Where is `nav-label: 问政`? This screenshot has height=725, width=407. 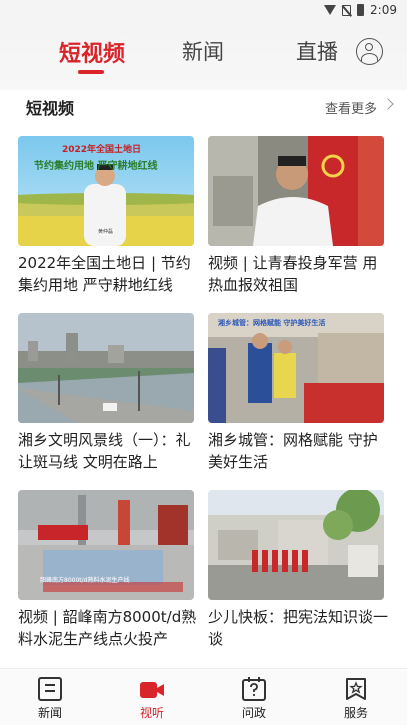
nav-label: 问政 is located at coordinates (253, 713).